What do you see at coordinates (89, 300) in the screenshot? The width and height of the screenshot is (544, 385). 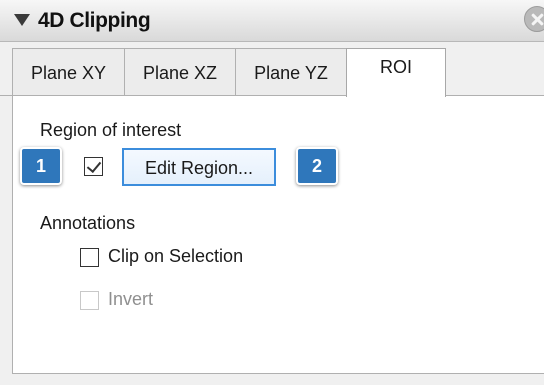 I see `invert-checkbox` at bounding box center [89, 300].